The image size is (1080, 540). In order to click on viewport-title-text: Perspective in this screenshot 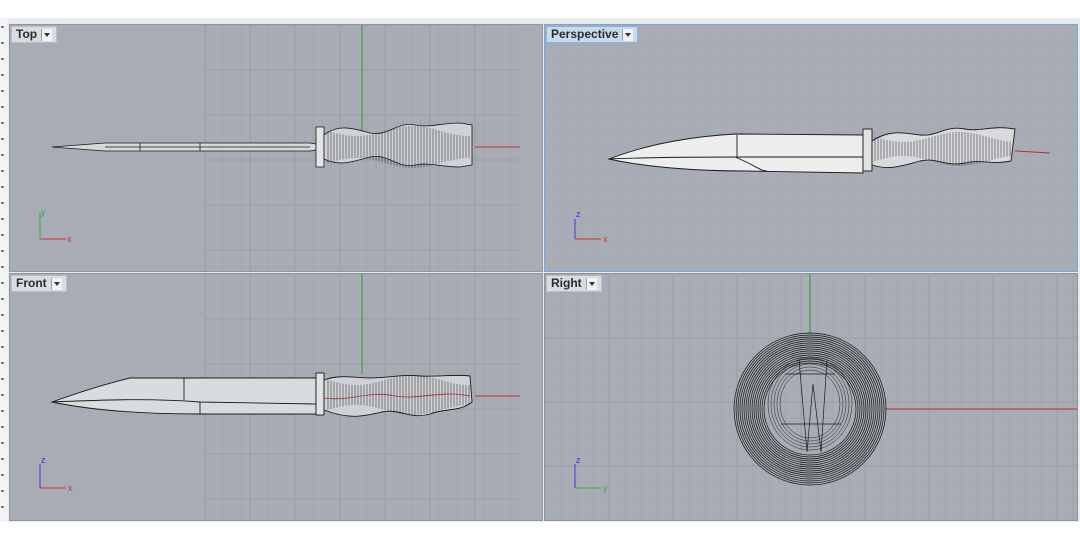, I will do `click(585, 34)`.